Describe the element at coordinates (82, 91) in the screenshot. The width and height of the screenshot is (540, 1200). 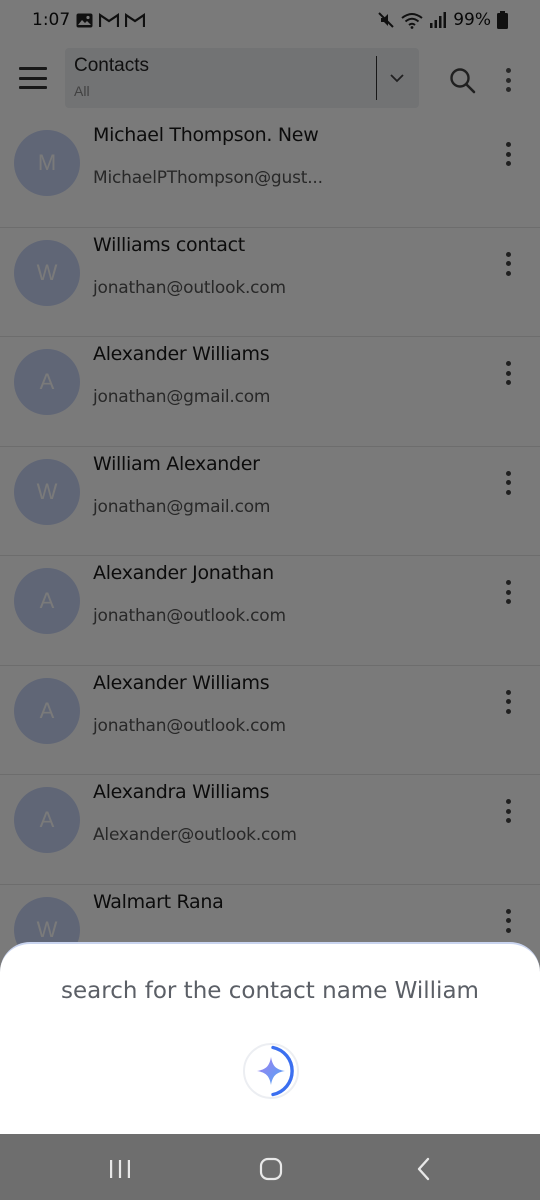
I see `selector-subtitle: All` at that location.